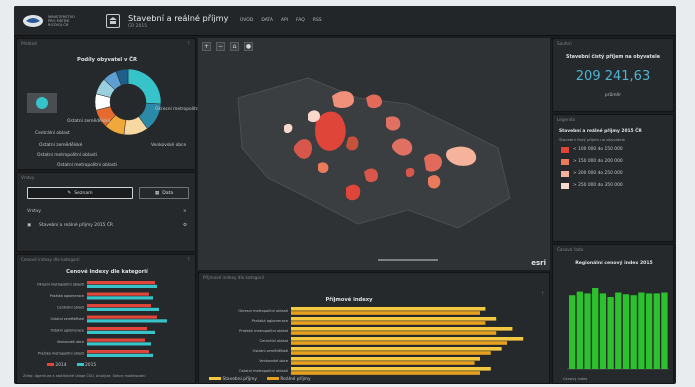 This screenshot has width=695, height=387. Describe the element at coordinates (284, 20) in the screenshot. I see `nav-item: API` at that location.